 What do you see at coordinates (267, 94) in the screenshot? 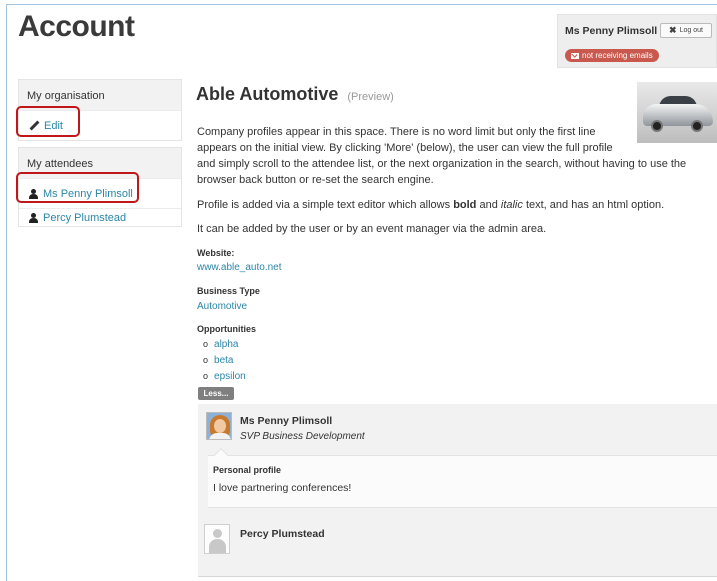
I see `company-name-text: Able Automotive` at bounding box center [267, 94].